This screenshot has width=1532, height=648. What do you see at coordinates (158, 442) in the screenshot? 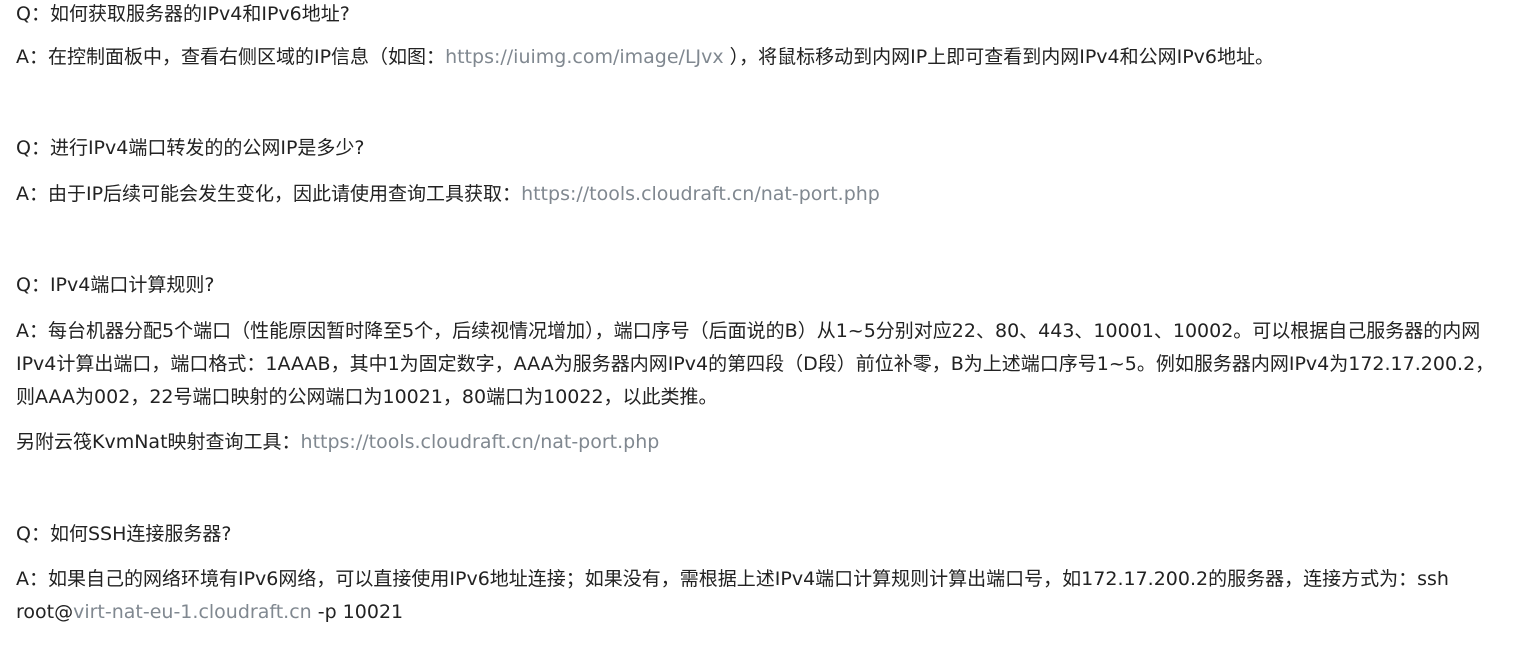
I see `faq-extra-3-prefix: 另附云筏KvmNat映射查询工具：` at bounding box center [158, 442].